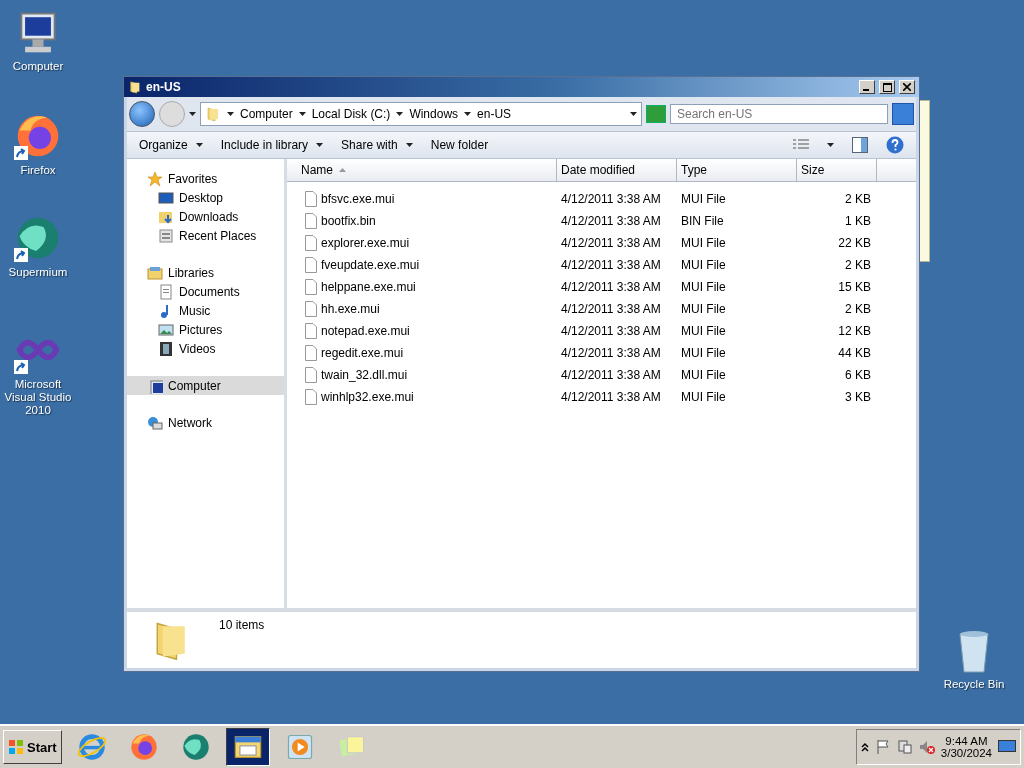 The image size is (1024, 768). I want to click on app-icon, so click(91, 747).